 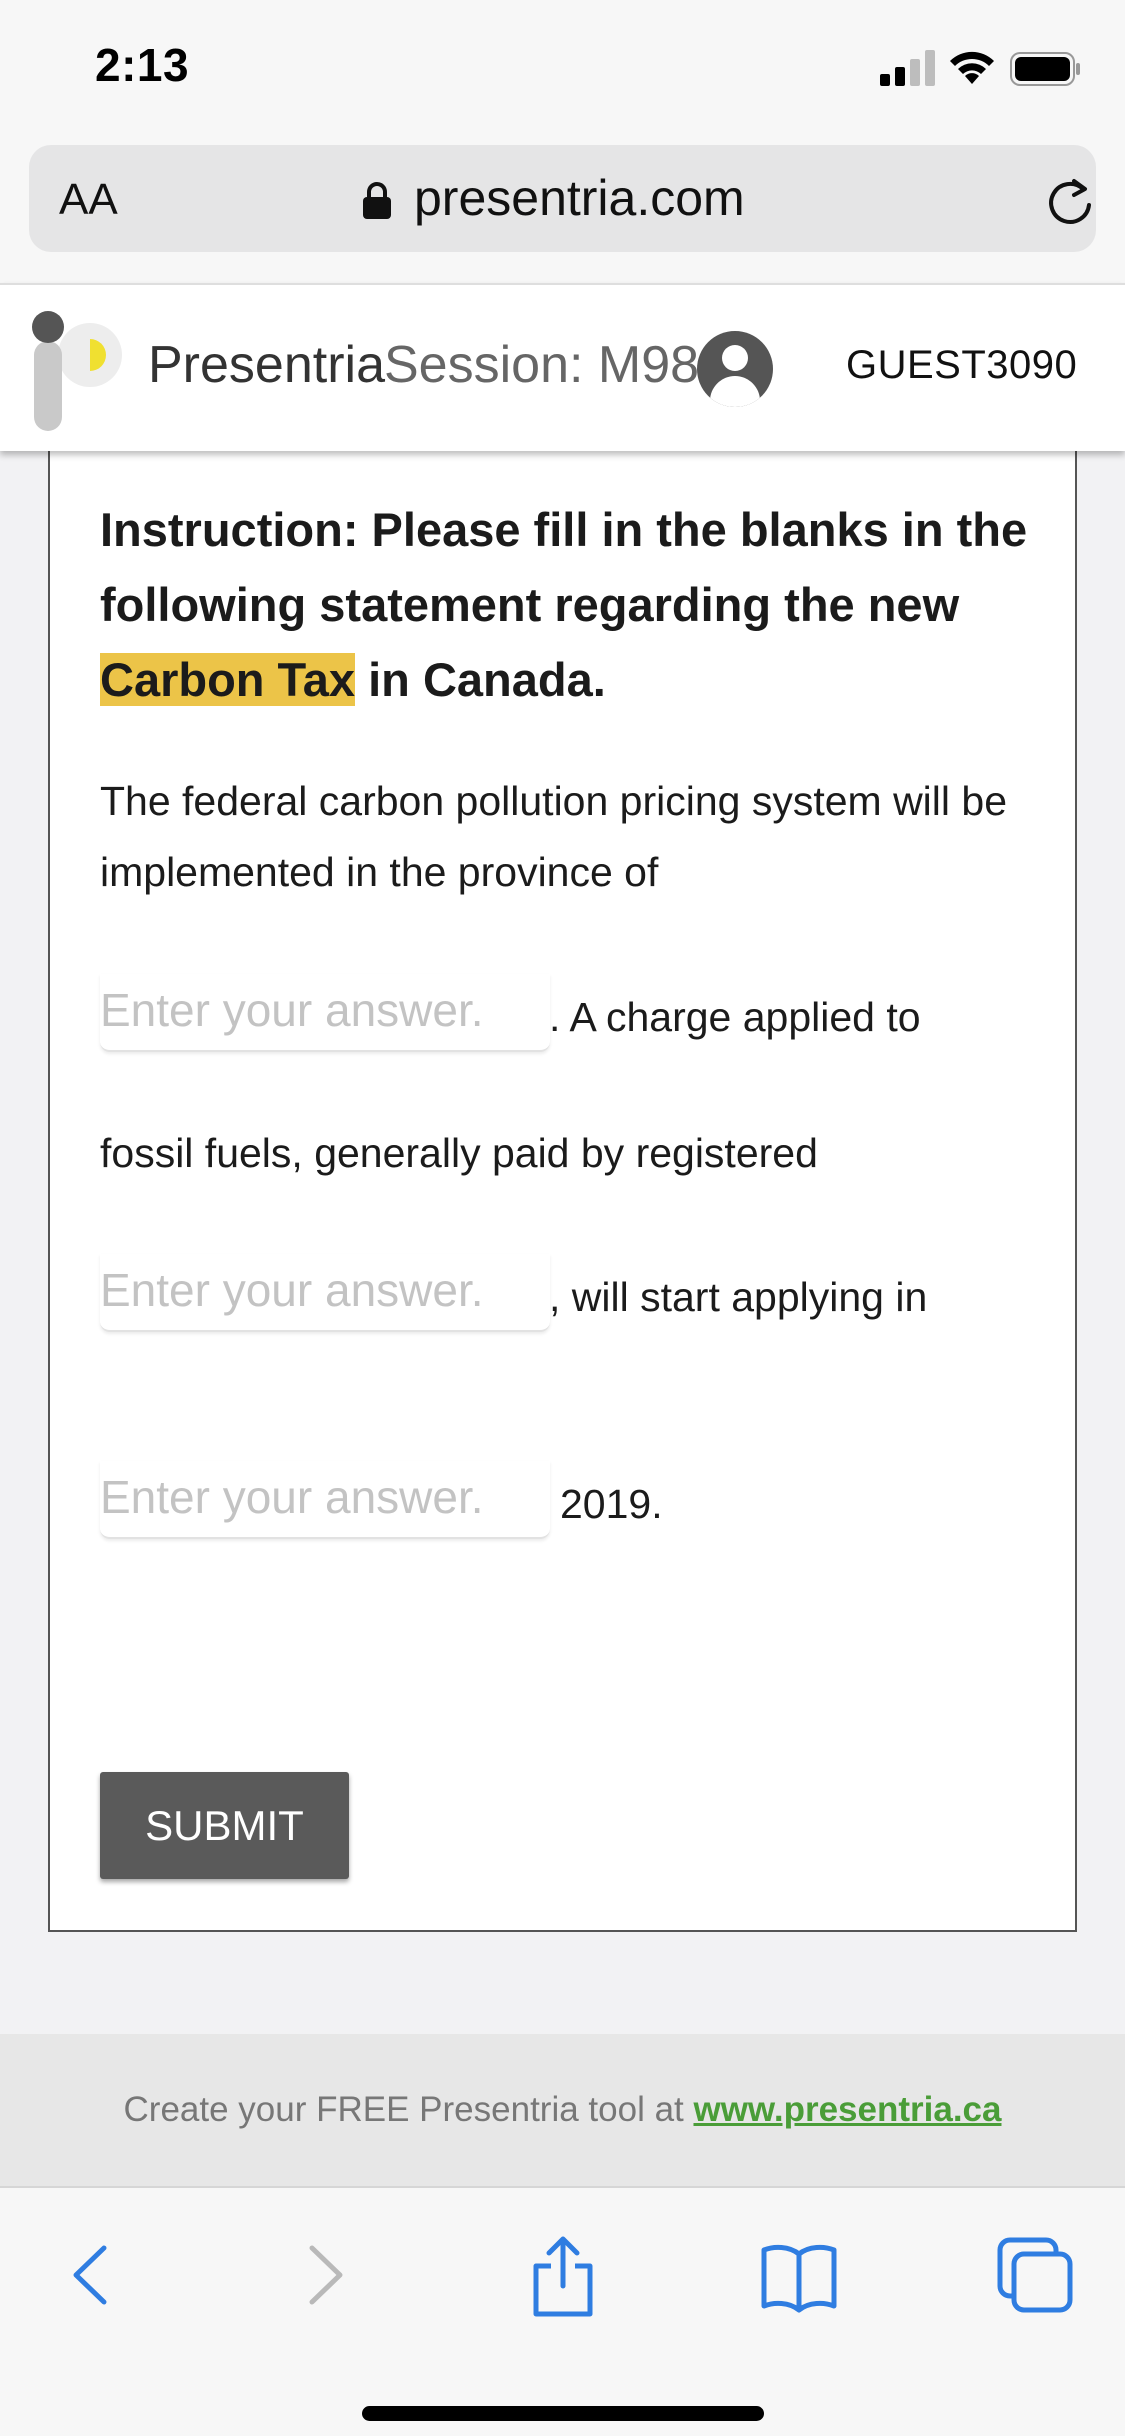 I want to click on text-size-button: AA, so click(x=88, y=200).